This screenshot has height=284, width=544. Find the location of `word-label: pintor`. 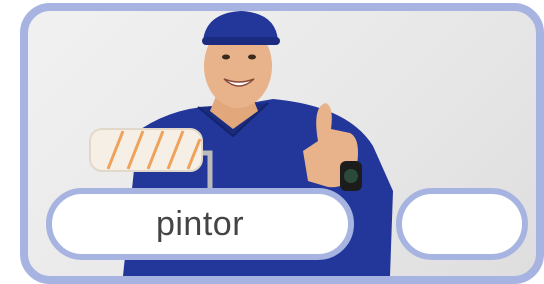

word-label: pintor is located at coordinates (200, 224).